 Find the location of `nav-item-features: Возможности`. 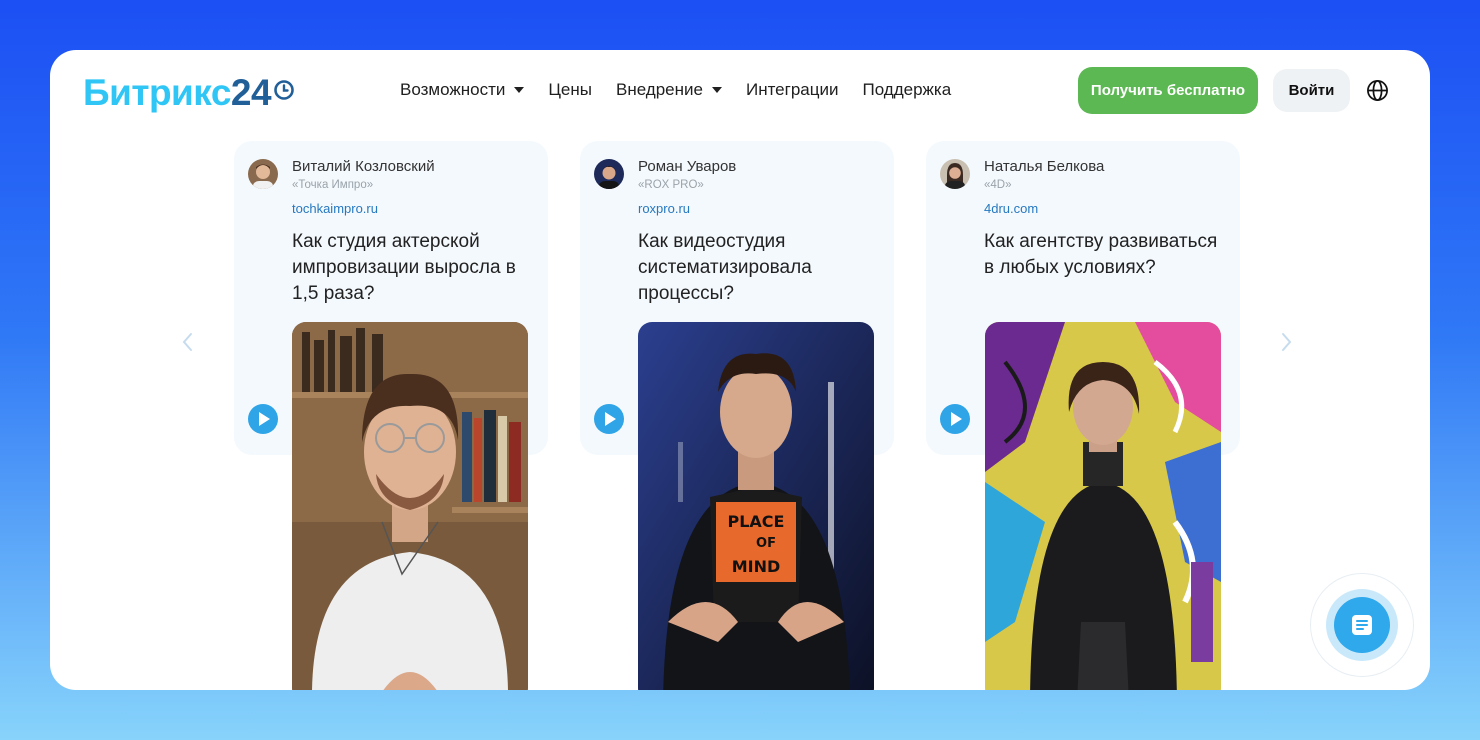

nav-item-features: Возможности is located at coordinates (462, 90).